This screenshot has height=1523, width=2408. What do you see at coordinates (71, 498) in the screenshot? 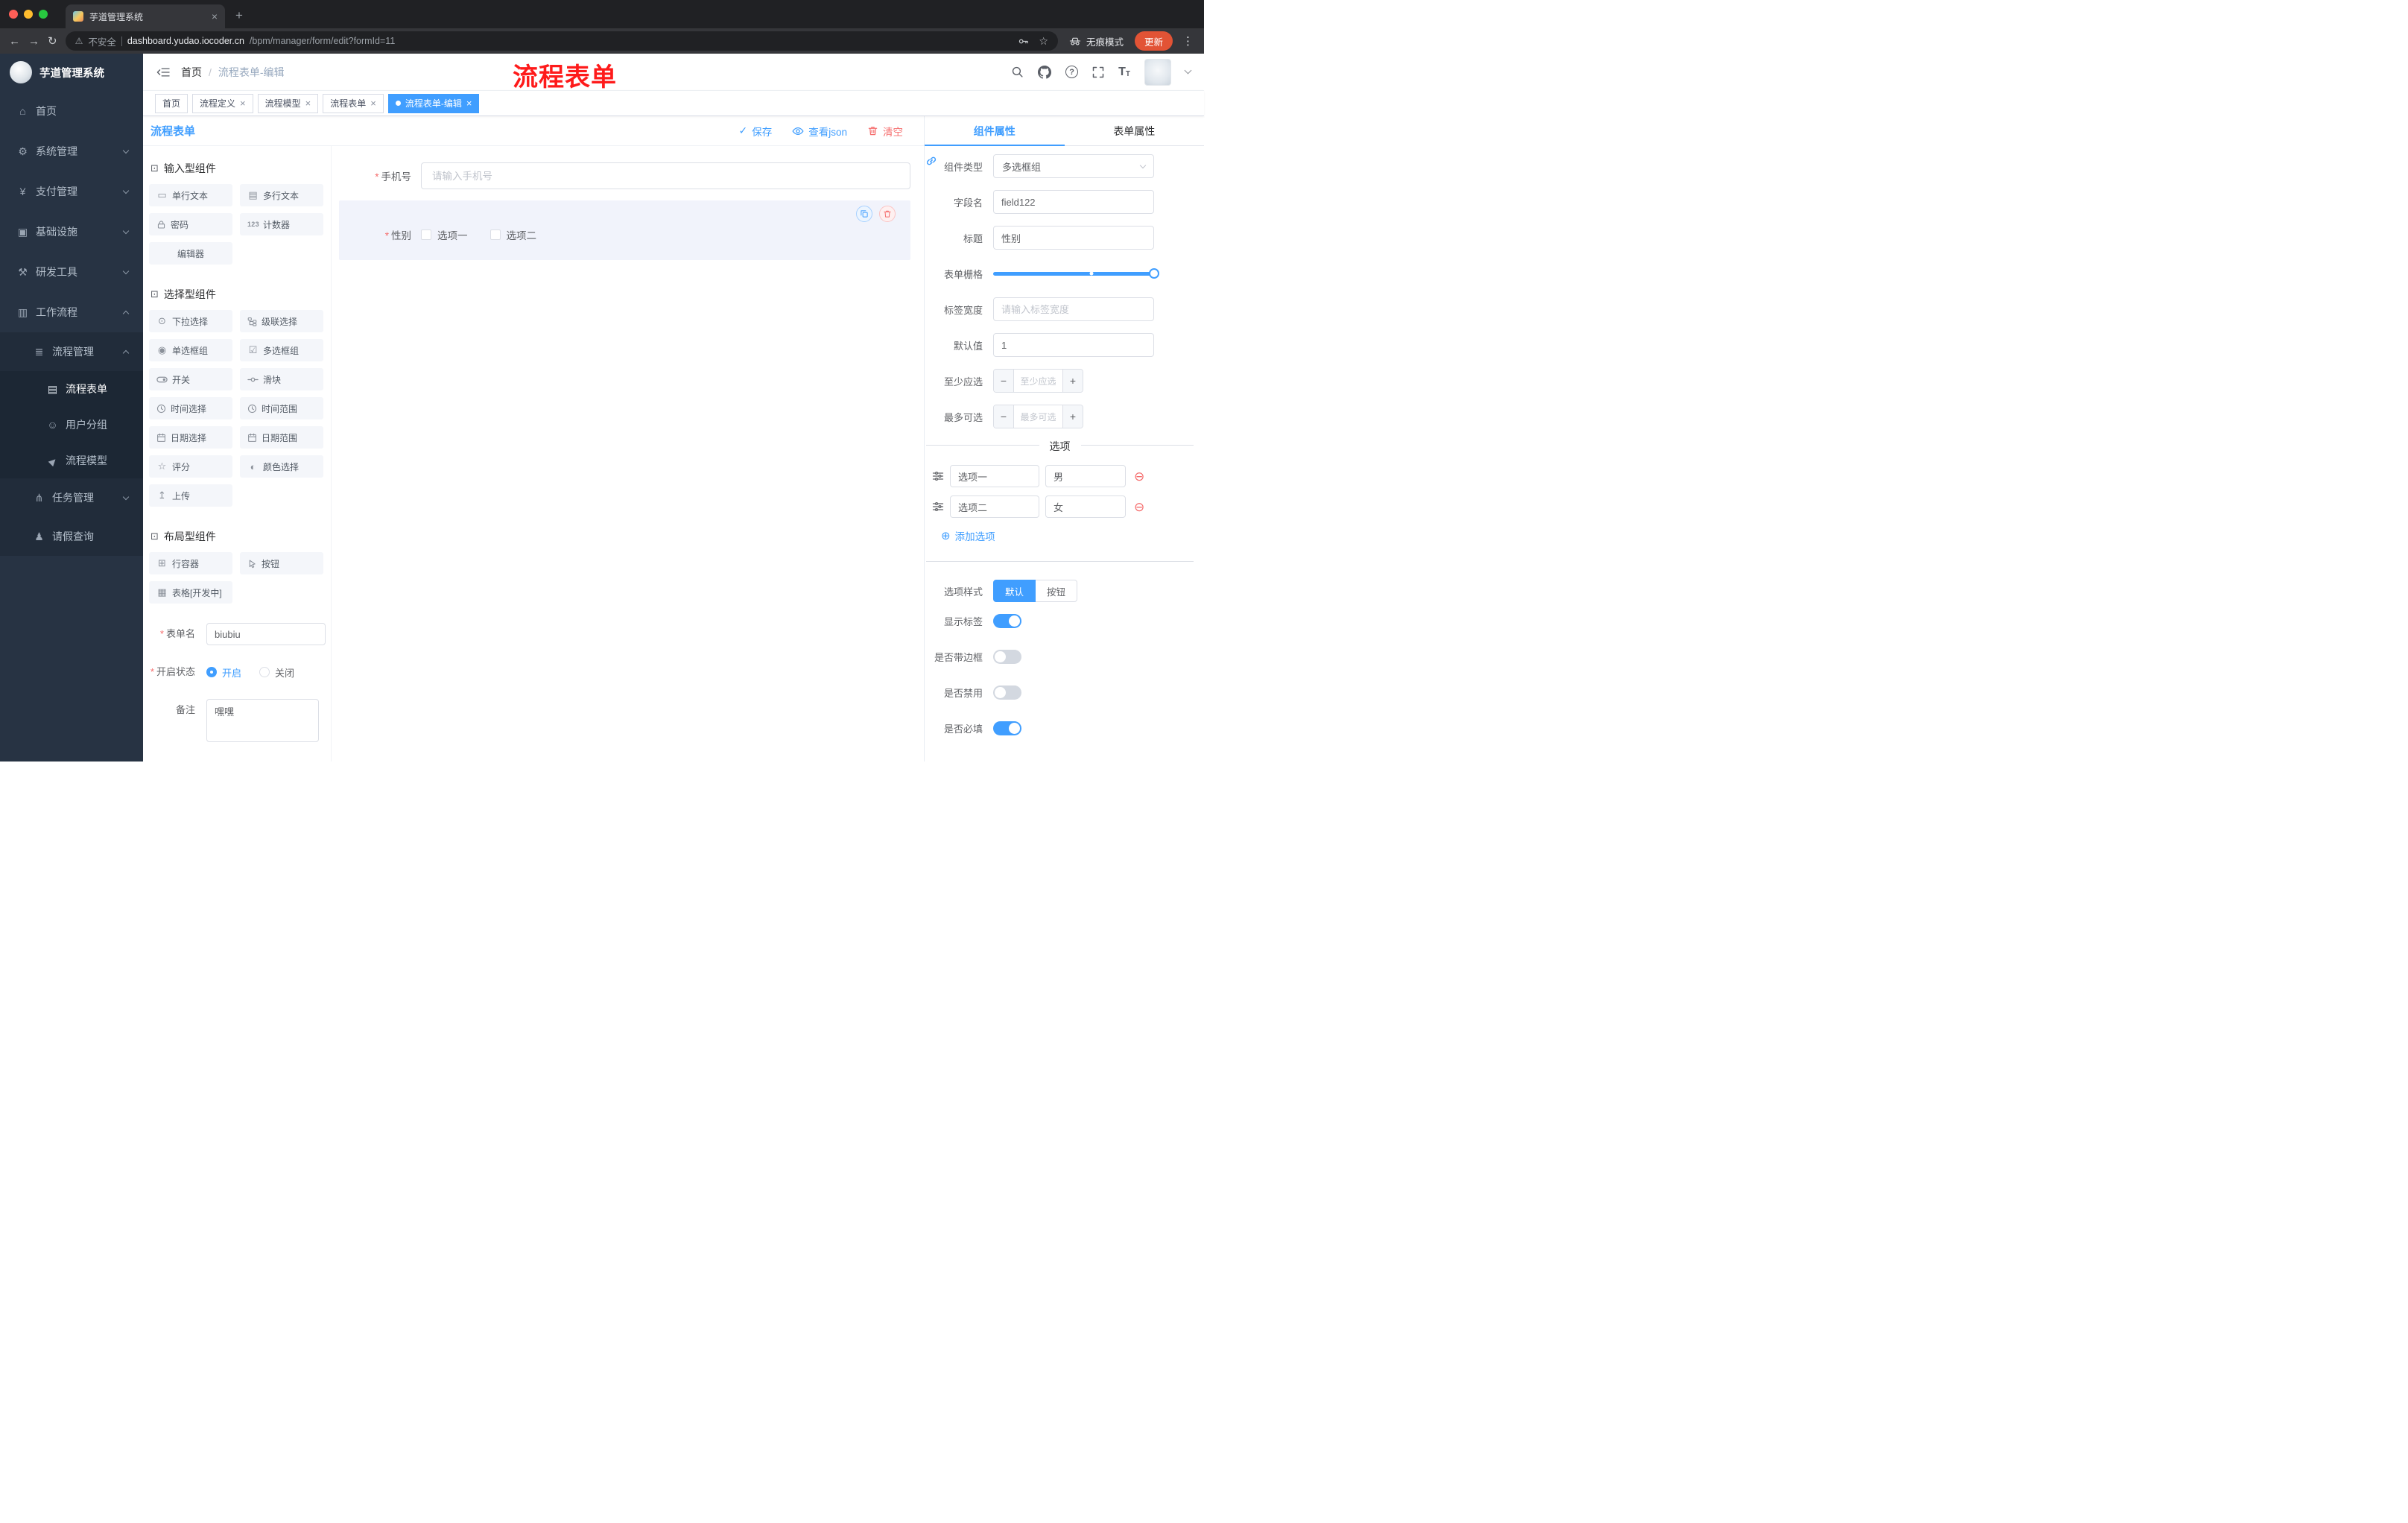
I see `sidebar-item-task-management: ⋔ 任务管理` at bounding box center [71, 498].